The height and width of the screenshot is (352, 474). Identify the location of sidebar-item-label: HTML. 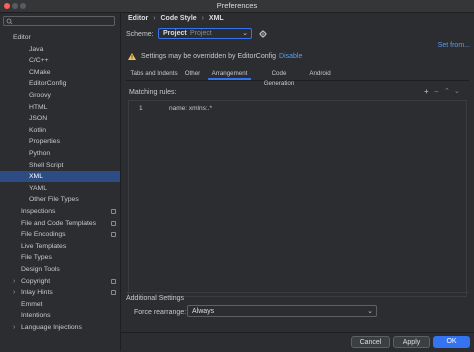
(38, 107).